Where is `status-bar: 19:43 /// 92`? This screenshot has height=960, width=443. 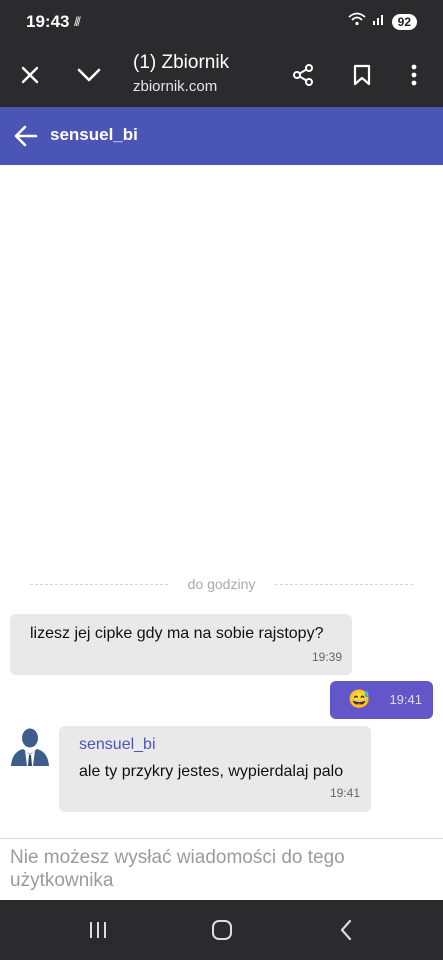 status-bar: 19:43 /// 92 is located at coordinates (221, 22).